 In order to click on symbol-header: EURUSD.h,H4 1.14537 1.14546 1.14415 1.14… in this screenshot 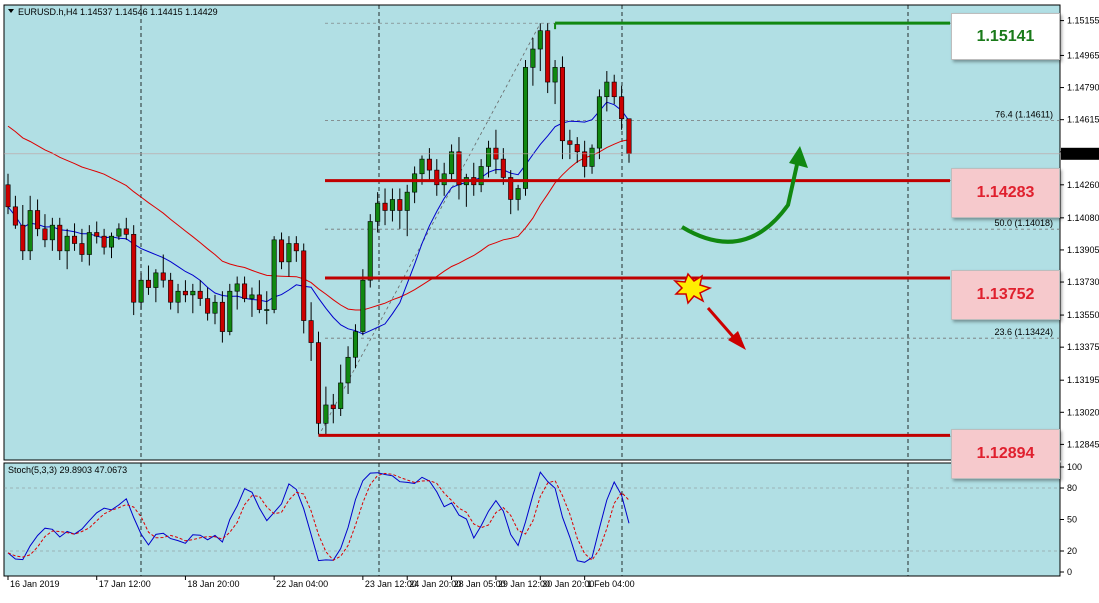, I will do `click(118, 12)`.